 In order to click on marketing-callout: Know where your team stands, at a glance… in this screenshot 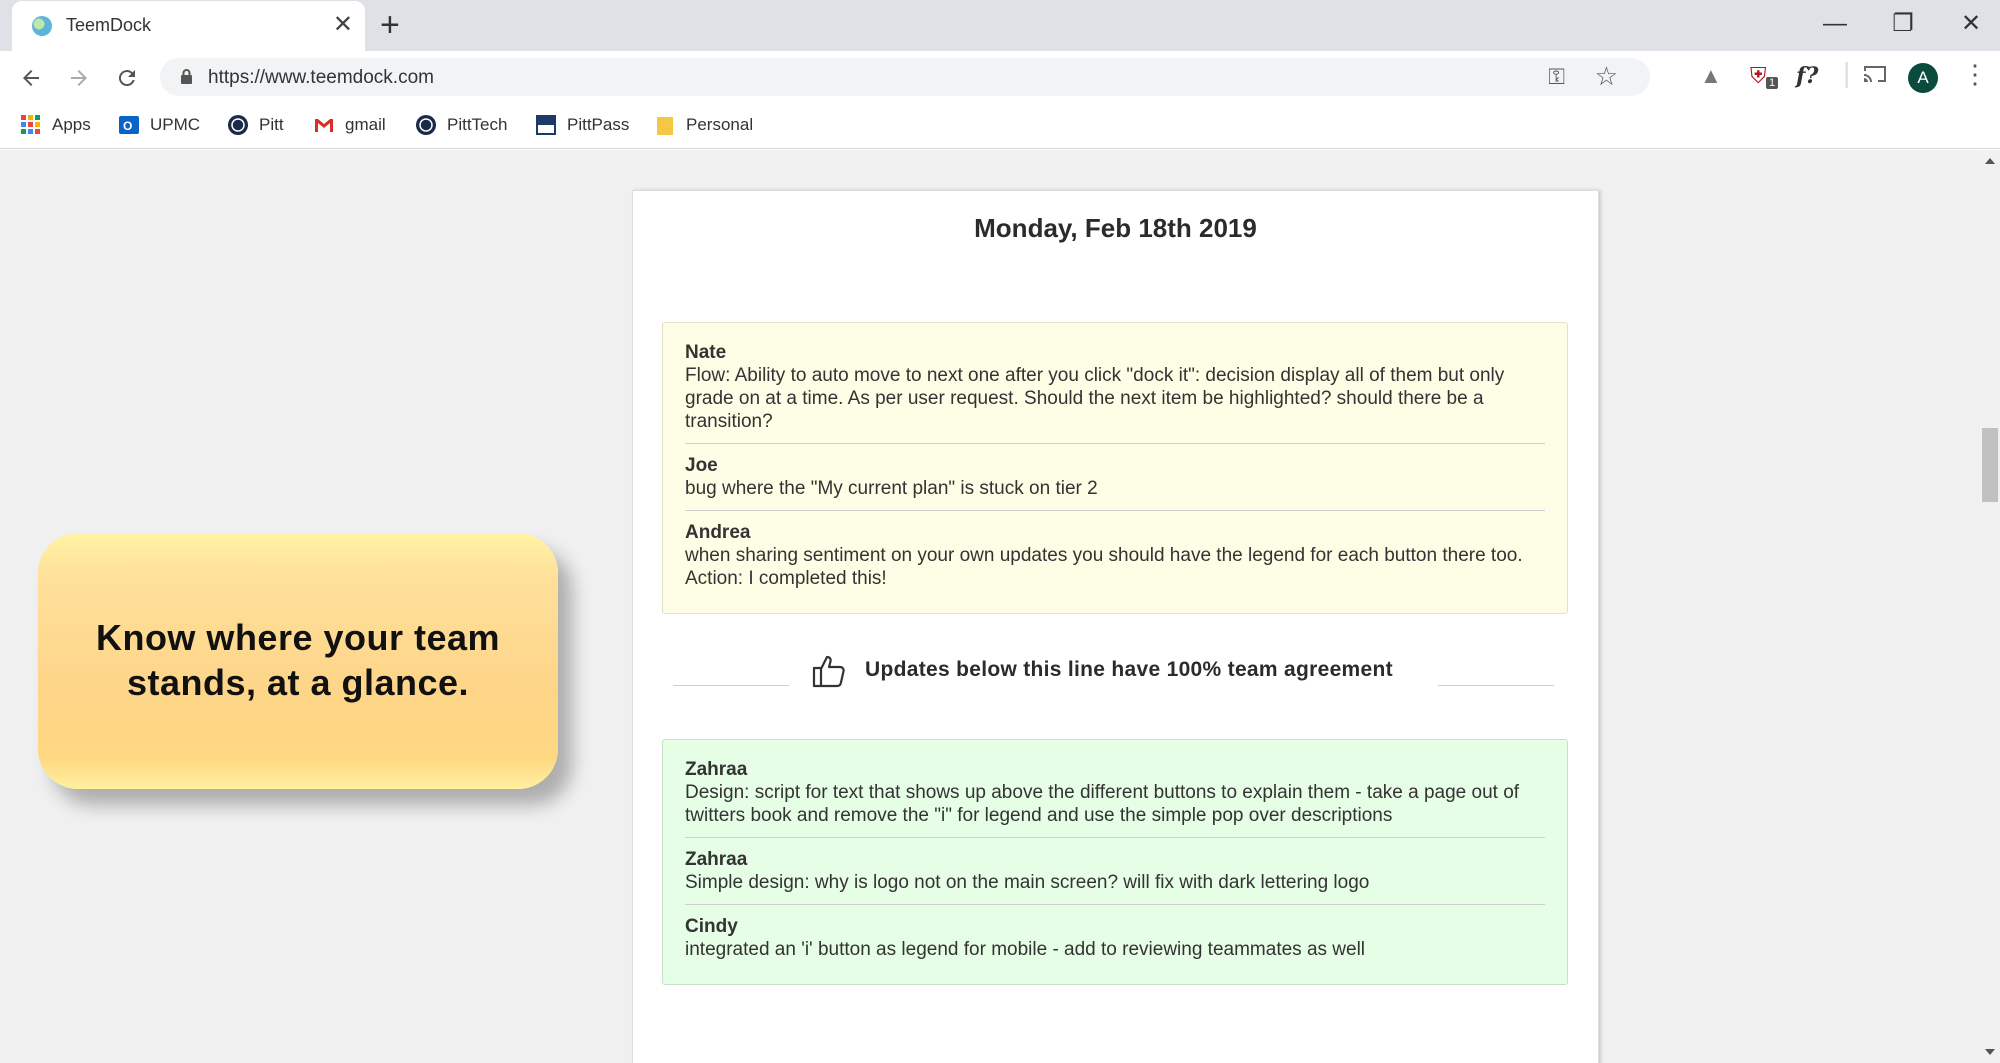, I will do `click(298, 661)`.